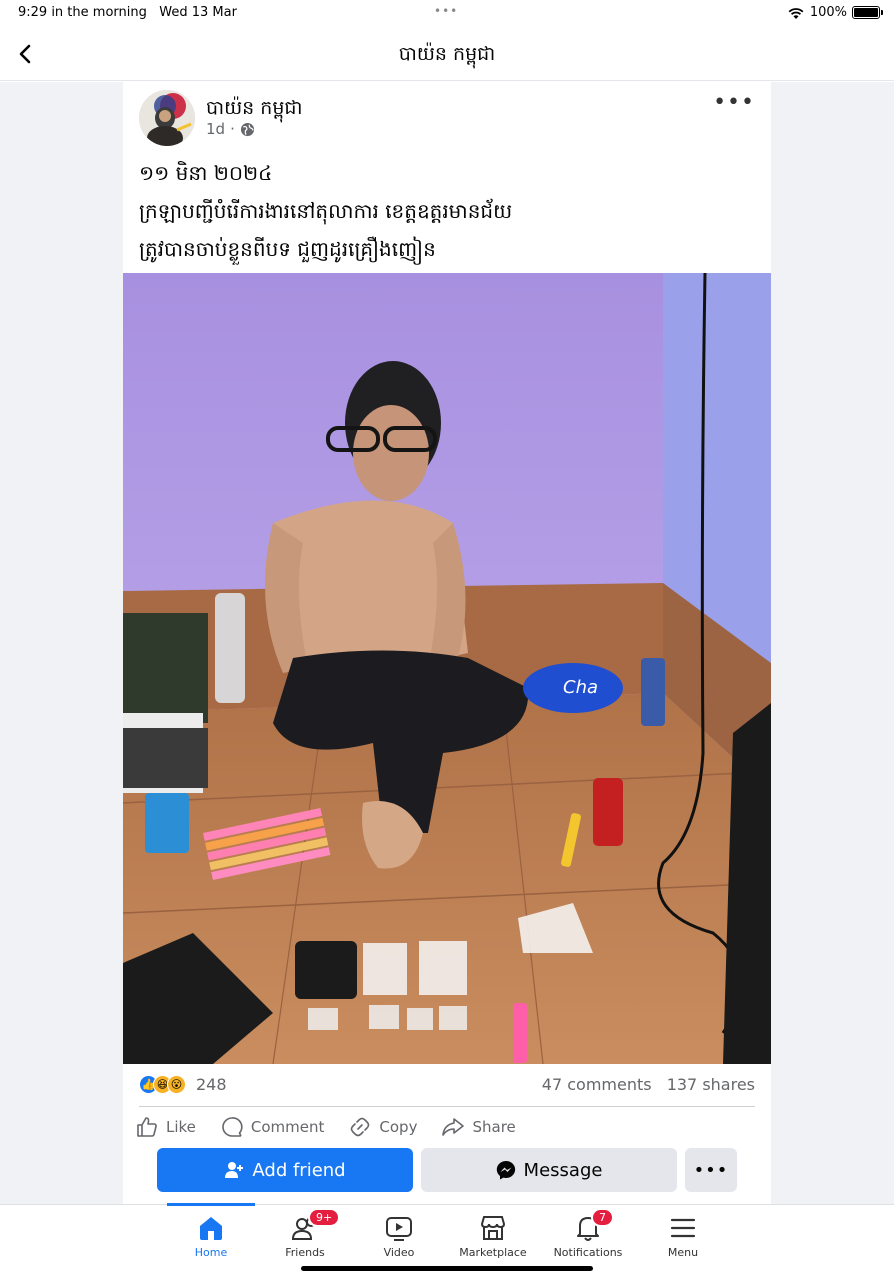 This screenshot has height=1280, width=894. What do you see at coordinates (867, 12) in the screenshot?
I see `battery-icon` at bounding box center [867, 12].